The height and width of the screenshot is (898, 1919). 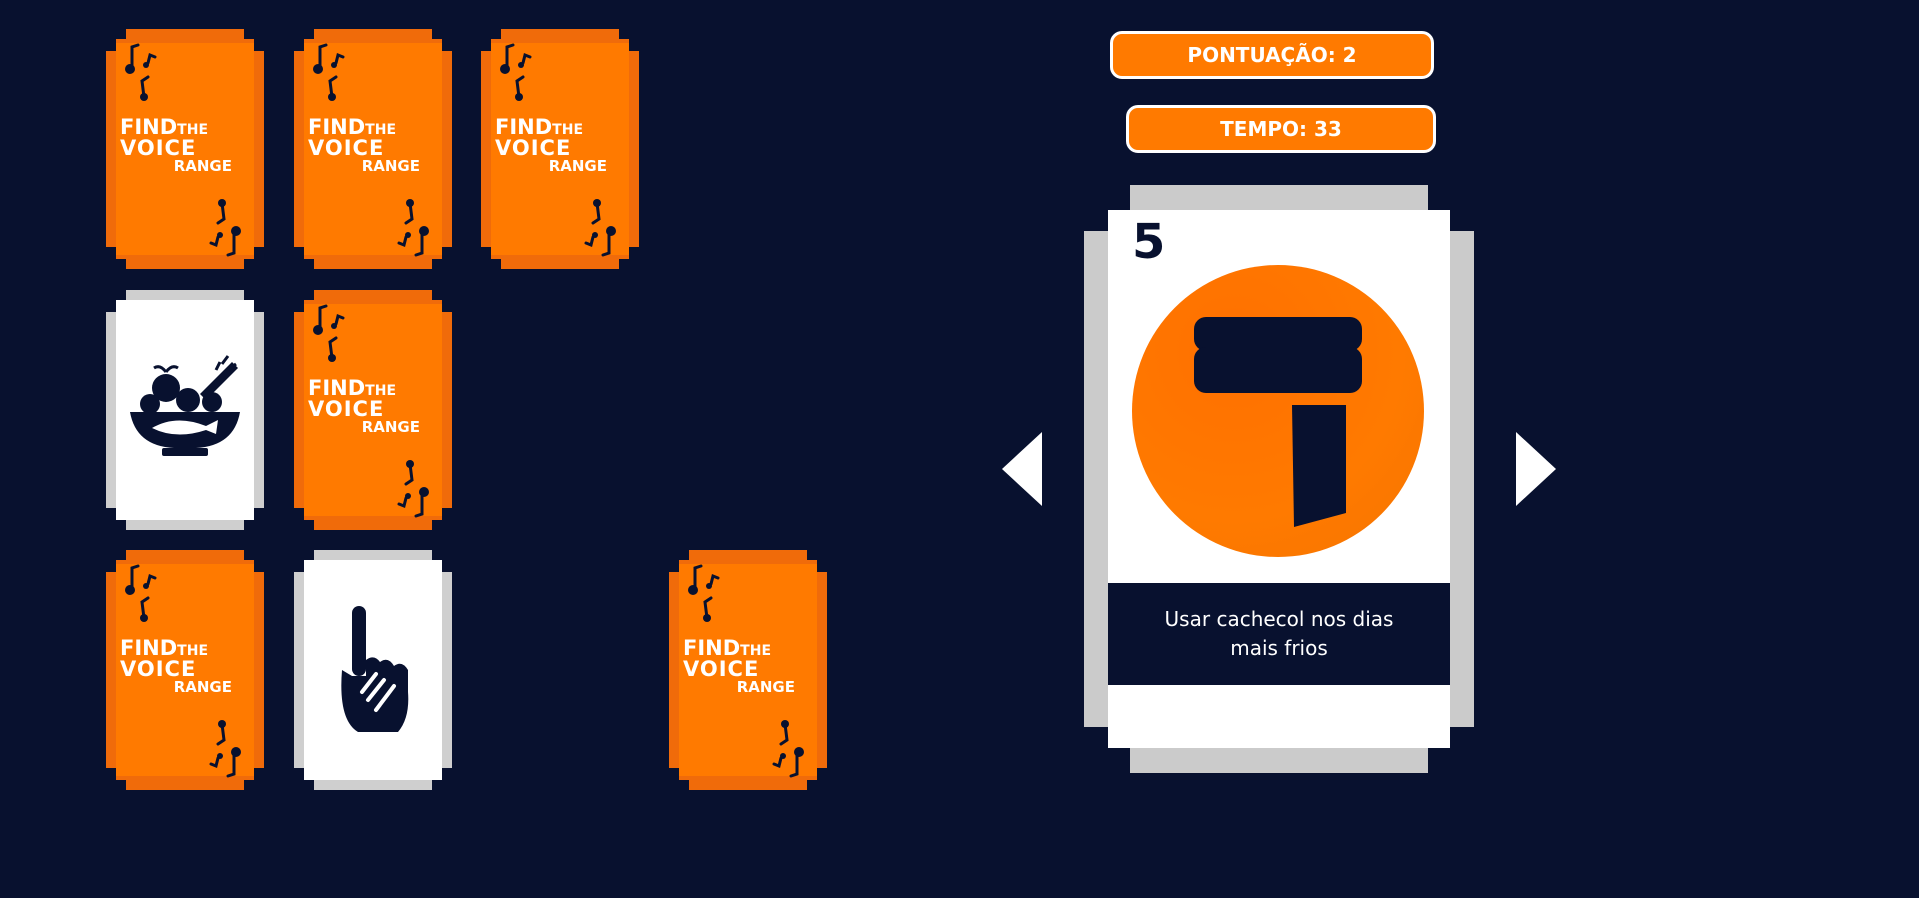 I want to click on hand-pointing-icon, so click(x=375, y=669).